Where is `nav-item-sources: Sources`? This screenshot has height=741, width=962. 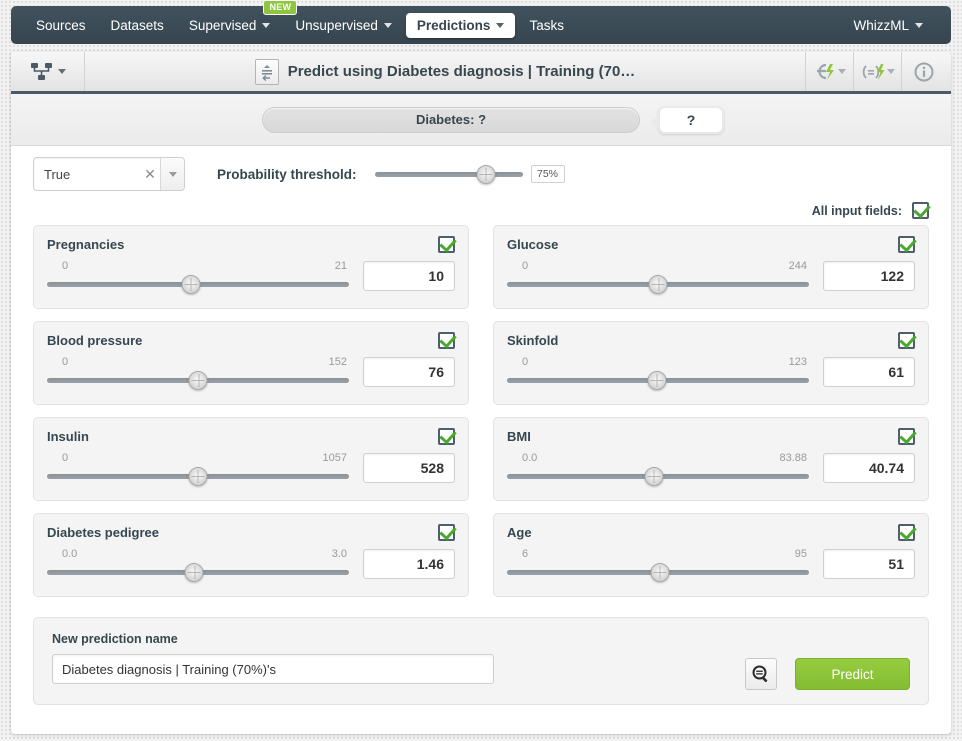 nav-item-sources: Sources is located at coordinates (61, 25).